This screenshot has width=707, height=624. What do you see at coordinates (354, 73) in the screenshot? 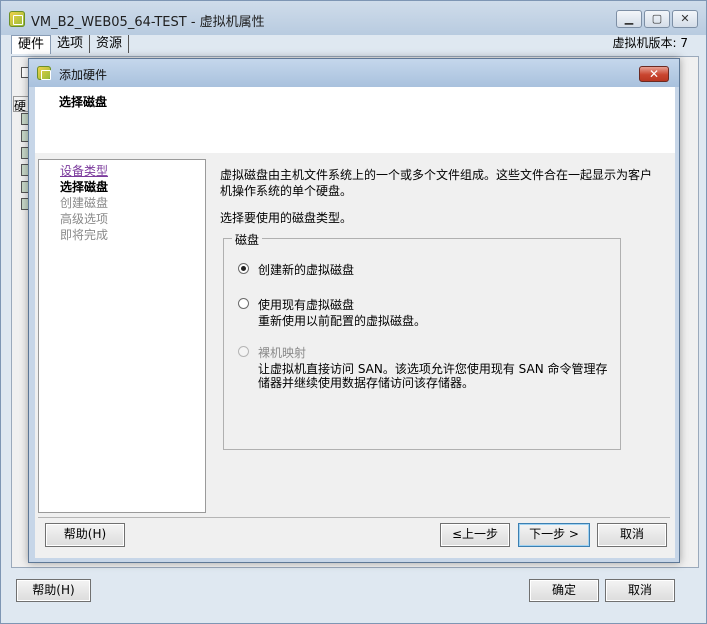
I see `dialog-title-bar: 添加硬件 ✕` at bounding box center [354, 73].